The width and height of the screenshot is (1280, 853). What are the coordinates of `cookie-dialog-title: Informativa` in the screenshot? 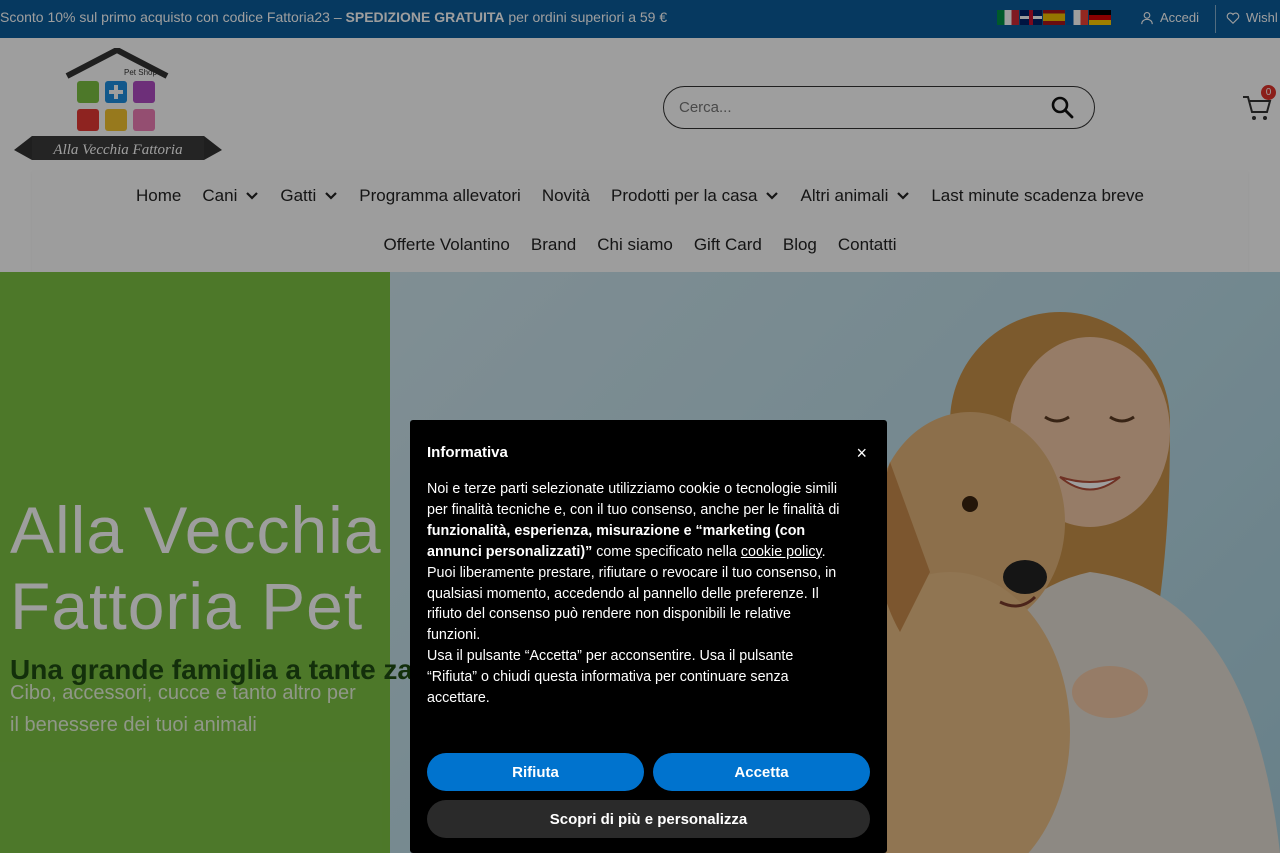 It's located at (467, 452).